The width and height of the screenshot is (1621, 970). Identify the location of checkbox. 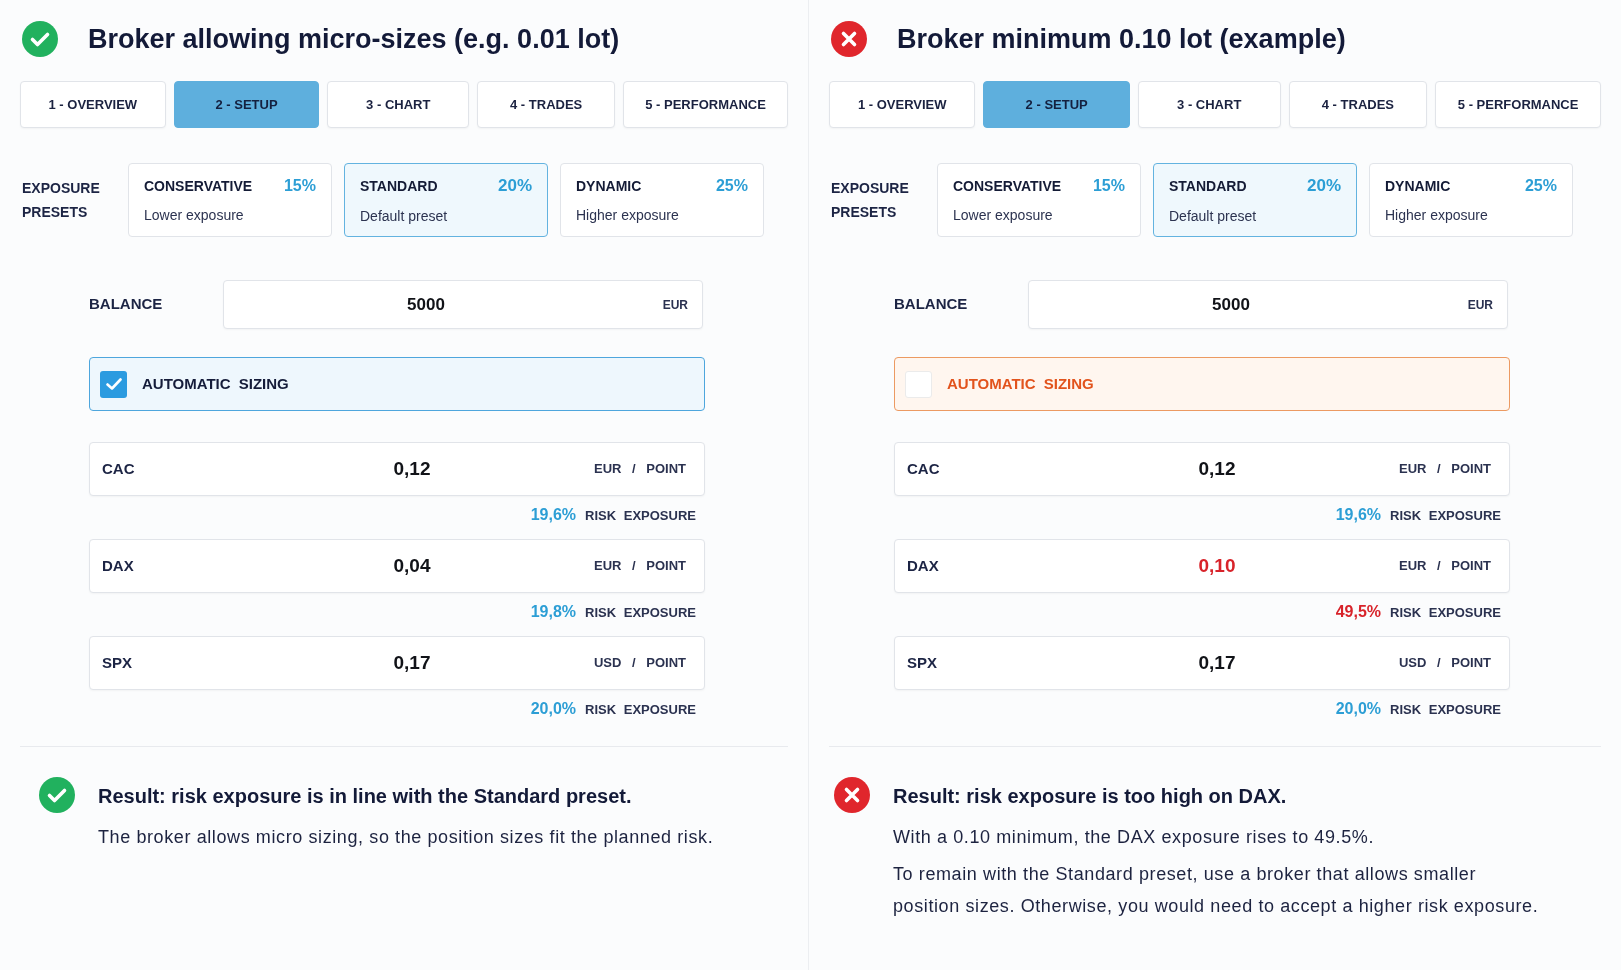
(113, 384).